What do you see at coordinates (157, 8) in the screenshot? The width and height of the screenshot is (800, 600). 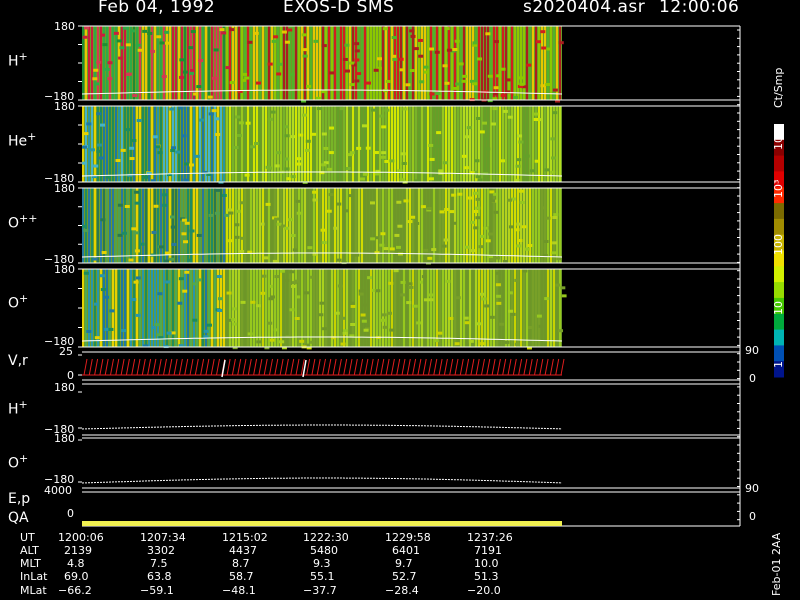 I see `plot-date: Feb 04, 1992` at bounding box center [157, 8].